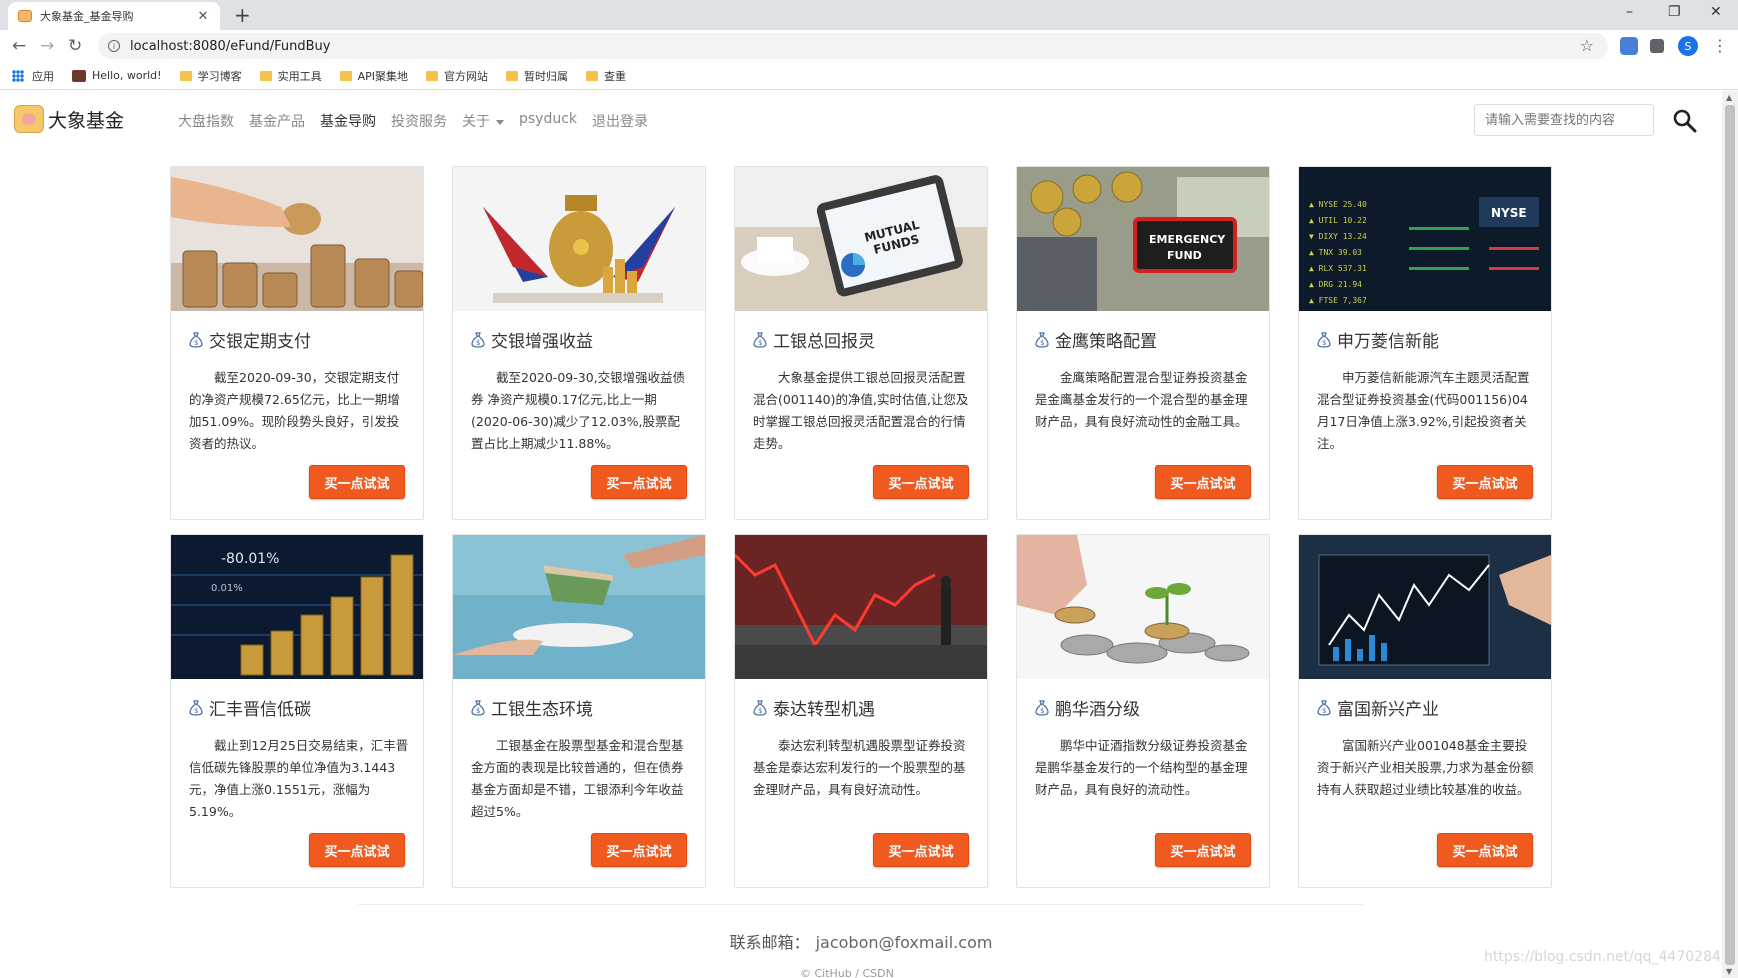  Describe the element at coordinates (1629, 46) in the screenshot. I see `translate-extension-icon` at that location.